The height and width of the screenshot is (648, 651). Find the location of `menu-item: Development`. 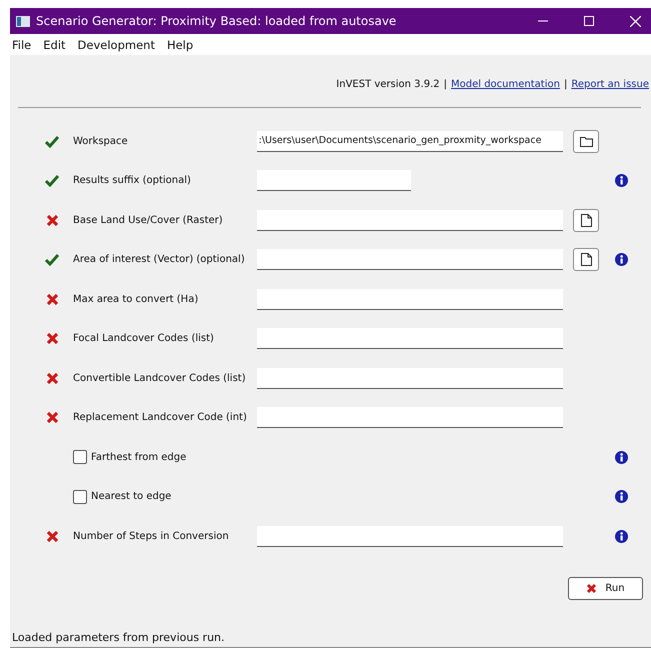

menu-item: Development is located at coordinates (116, 45).